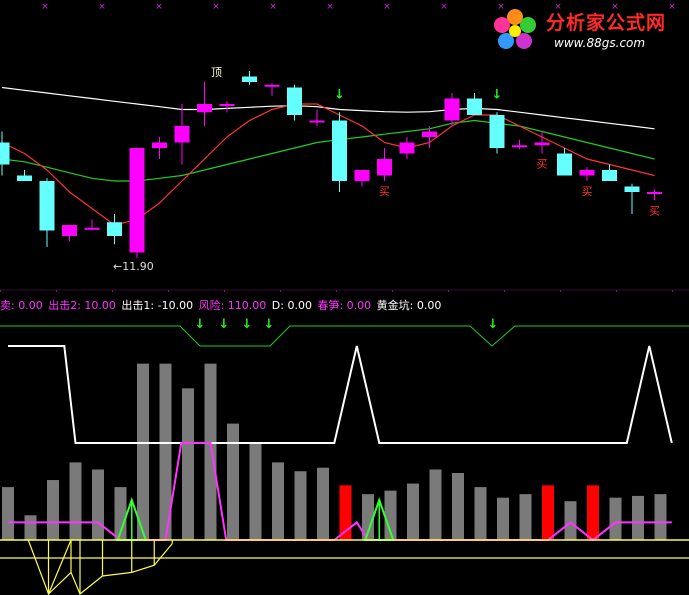 The image size is (689, 595). I want to click on indicator-label: 出击2: 10.00, so click(82, 305).